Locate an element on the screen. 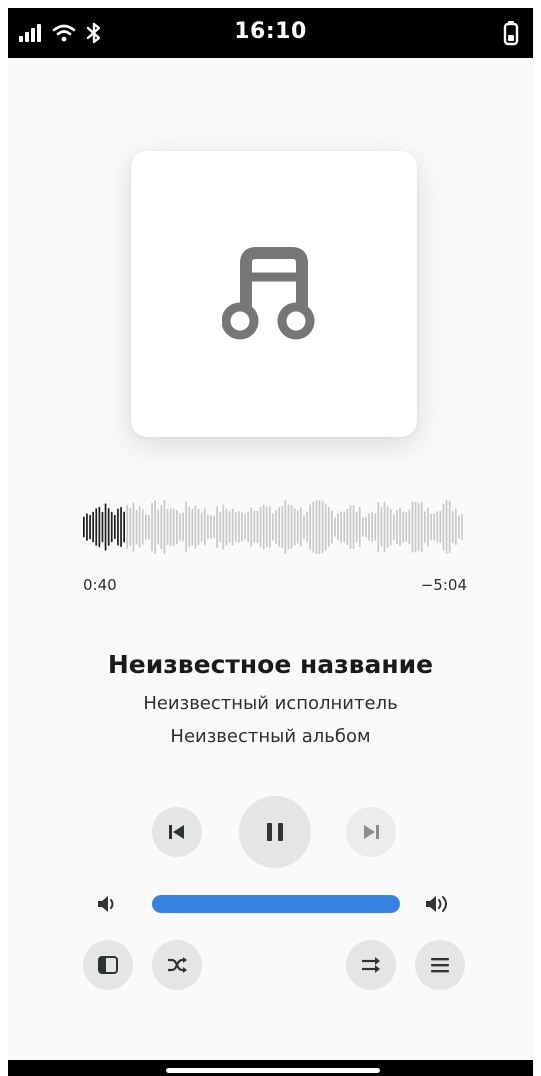 The width and height of the screenshot is (541, 1076). previous-button is located at coordinates (177, 832).